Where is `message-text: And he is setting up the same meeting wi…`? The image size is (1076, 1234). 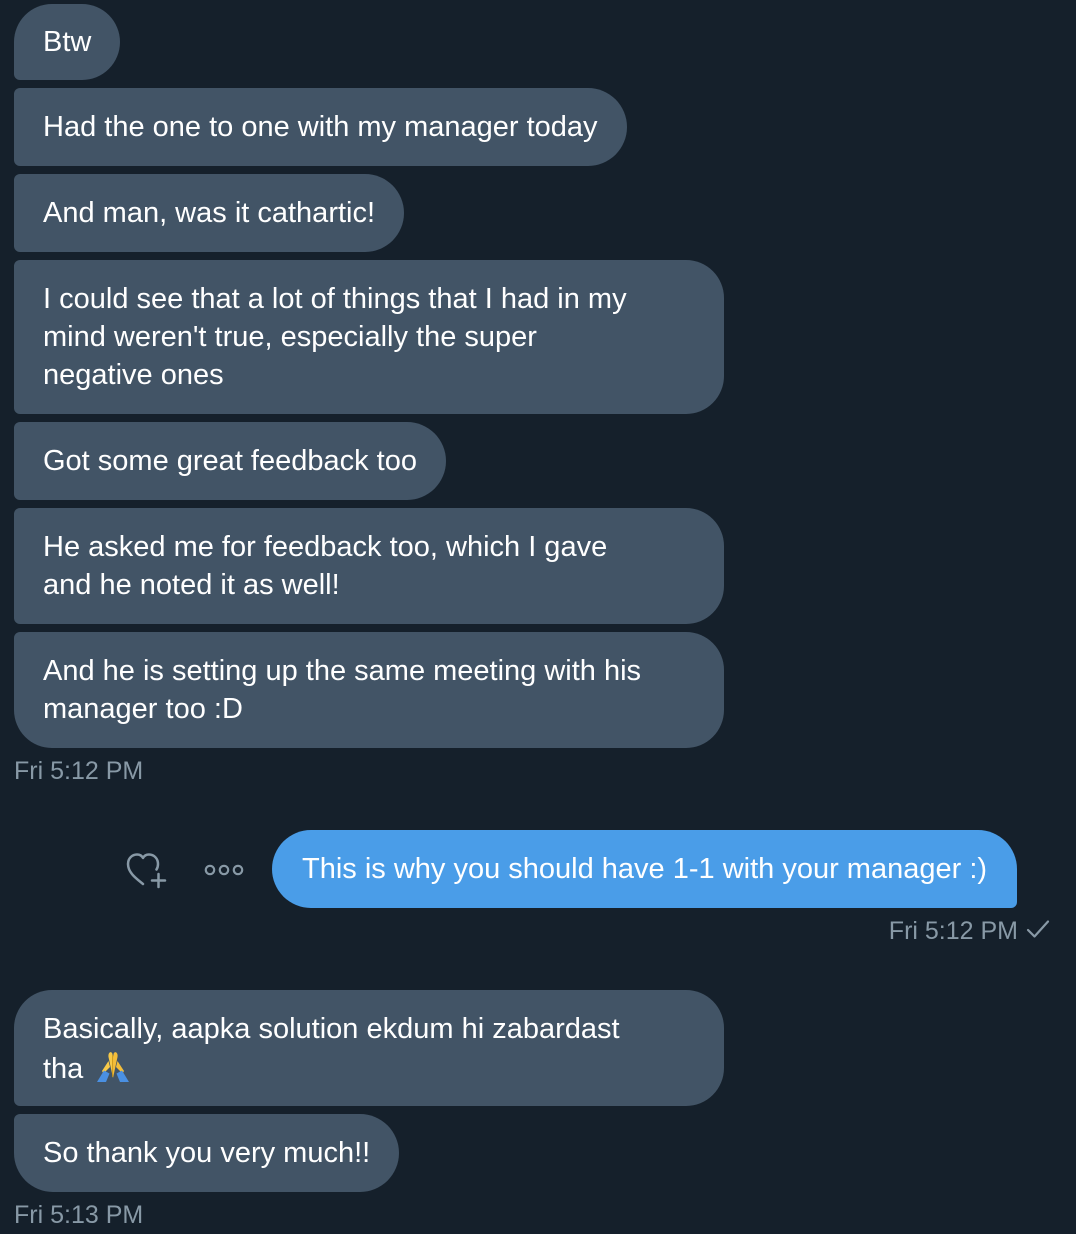
message-text: And he is setting up the same meeting wi… is located at coordinates (342, 671).